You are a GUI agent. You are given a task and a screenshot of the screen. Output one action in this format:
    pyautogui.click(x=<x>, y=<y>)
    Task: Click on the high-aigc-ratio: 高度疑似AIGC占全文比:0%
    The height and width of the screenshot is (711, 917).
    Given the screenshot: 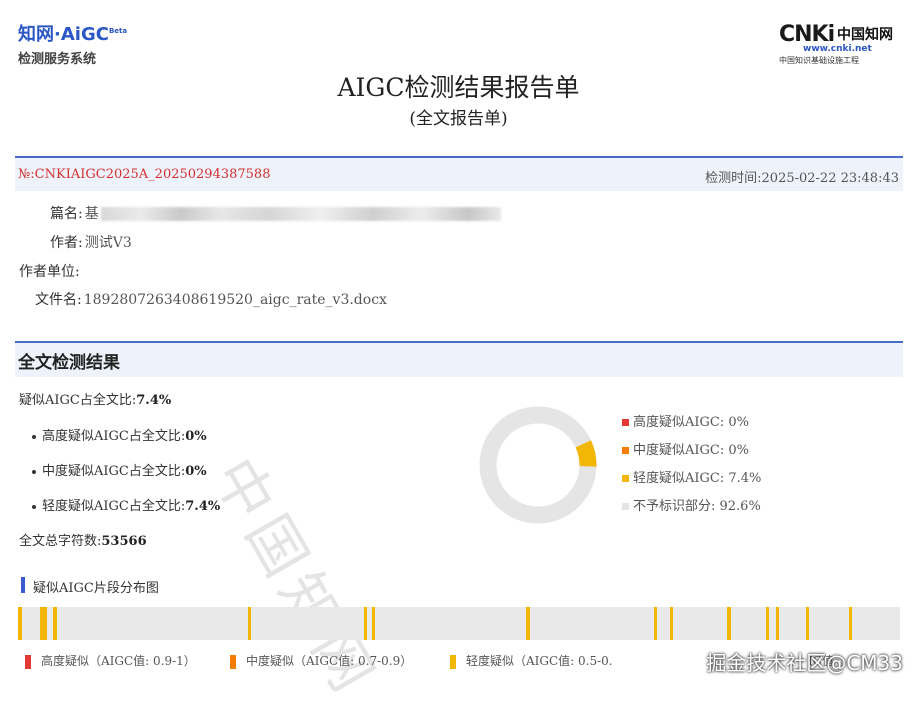 What is the action you would take?
    pyautogui.click(x=119, y=434)
    